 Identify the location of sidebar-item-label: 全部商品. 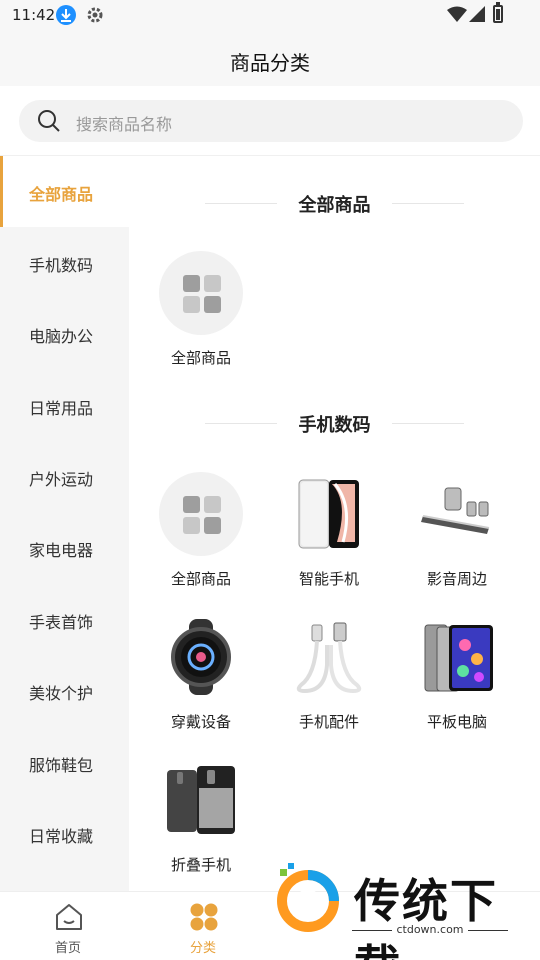
(61, 194).